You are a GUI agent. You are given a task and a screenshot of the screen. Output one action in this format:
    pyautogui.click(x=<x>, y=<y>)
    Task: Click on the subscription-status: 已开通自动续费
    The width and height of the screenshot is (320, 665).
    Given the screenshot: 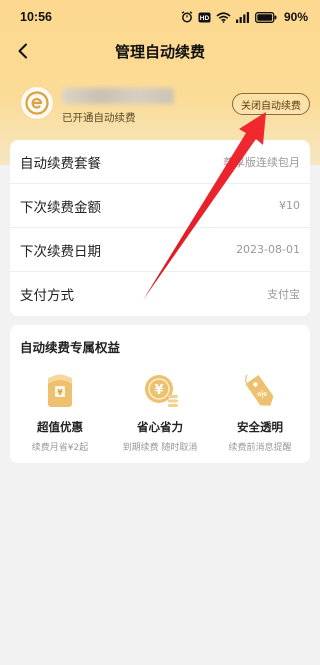 What is the action you would take?
    pyautogui.click(x=99, y=118)
    